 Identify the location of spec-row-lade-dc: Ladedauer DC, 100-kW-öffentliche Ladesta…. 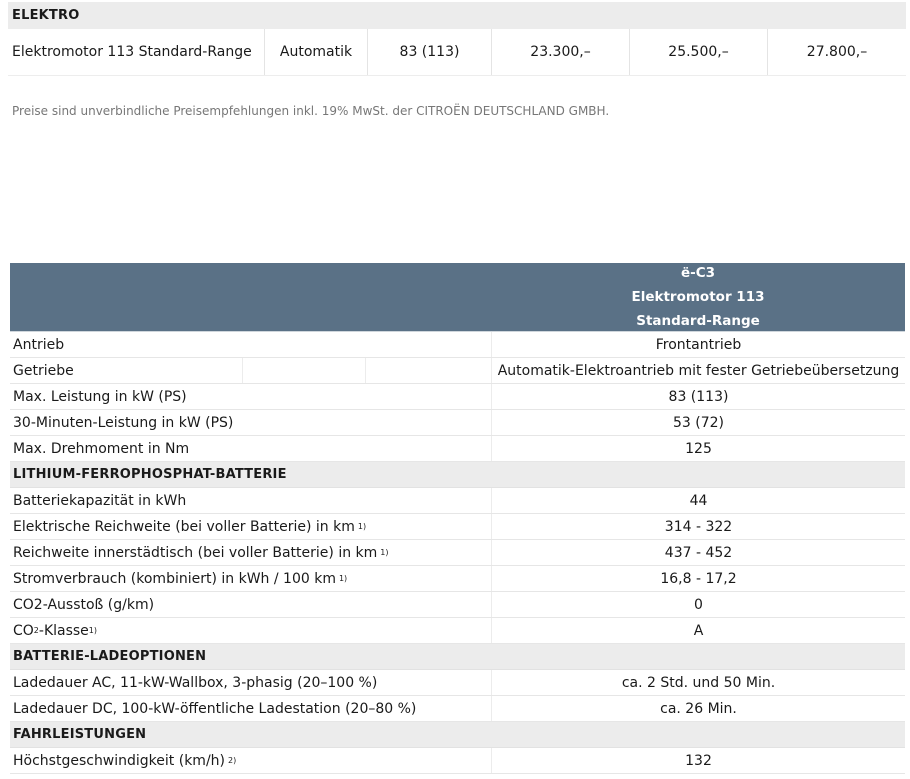
(457, 709).